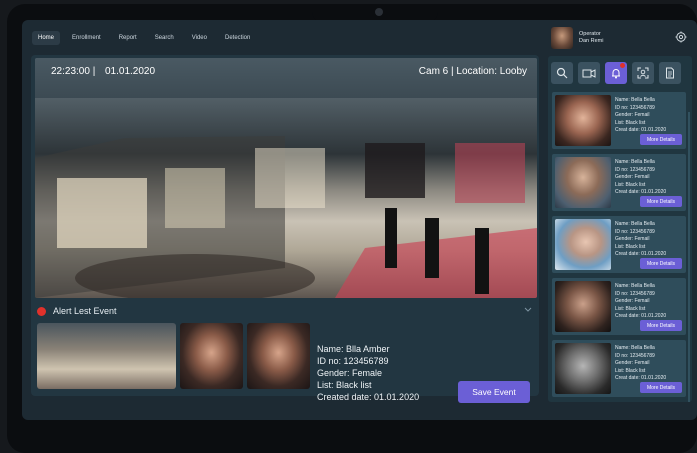 This screenshot has width=697, height=453. I want to click on notification-badge, so click(622, 65).